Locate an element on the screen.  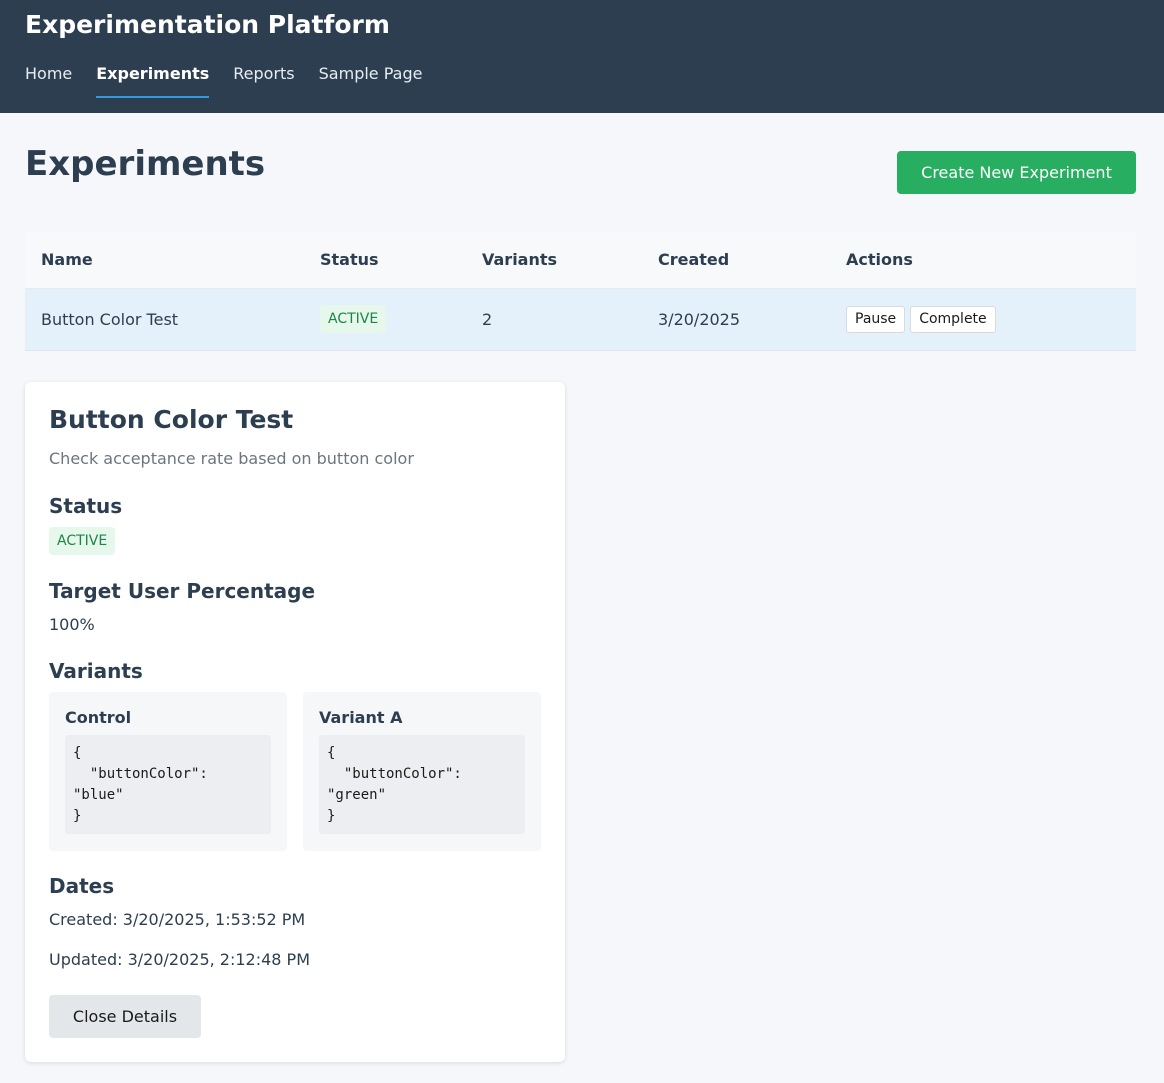
status-heading: Status is located at coordinates (86, 506).